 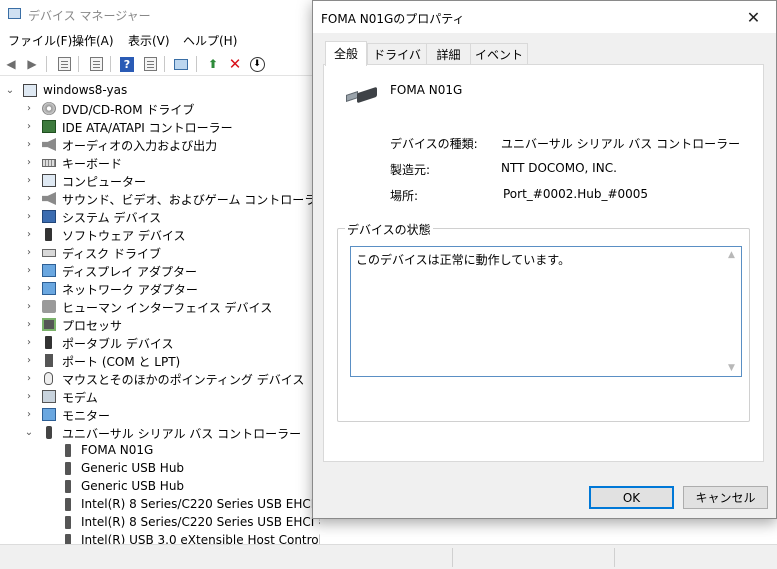 What do you see at coordinates (150, 64) in the screenshot?
I see `view-icon` at bounding box center [150, 64].